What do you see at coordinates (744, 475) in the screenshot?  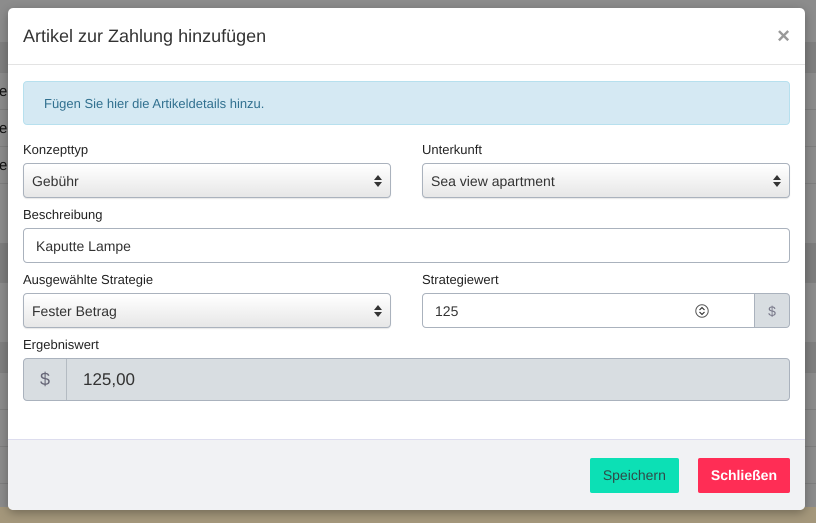 I see `close-button: Schließen` at bounding box center [744, 475].